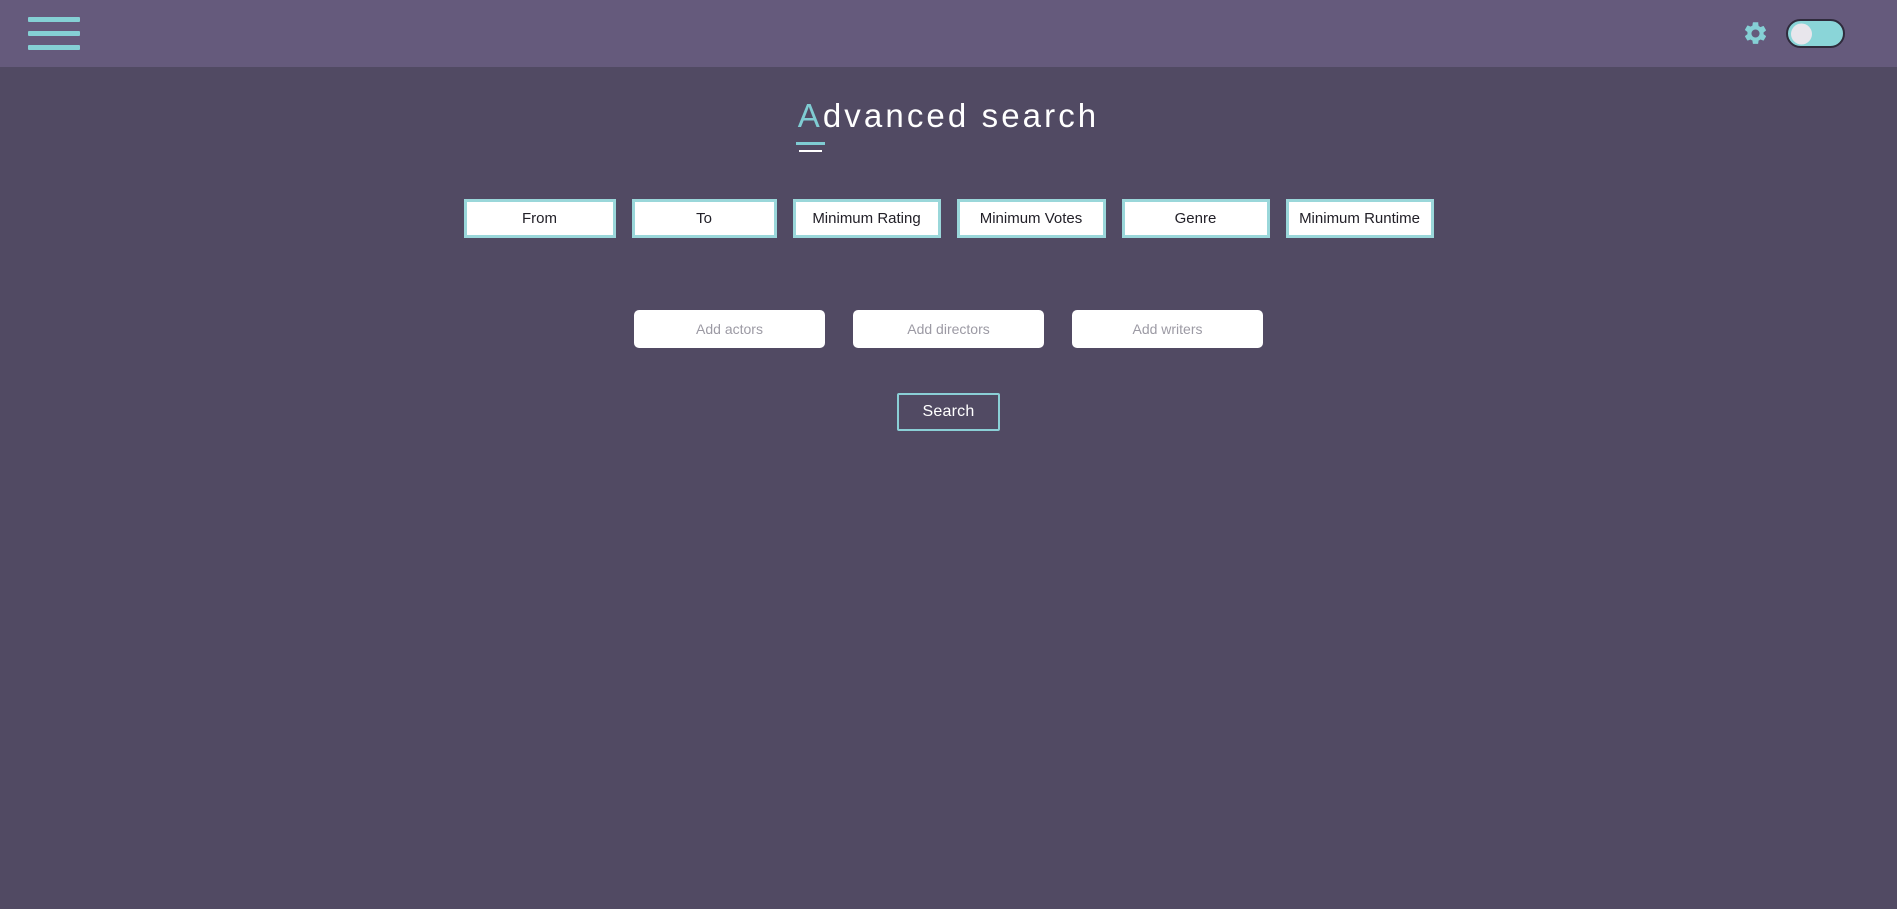  Describe the element at coordinates (961, 115) in the screenshot. I see `page-title-rest: dvanced search` at that location.